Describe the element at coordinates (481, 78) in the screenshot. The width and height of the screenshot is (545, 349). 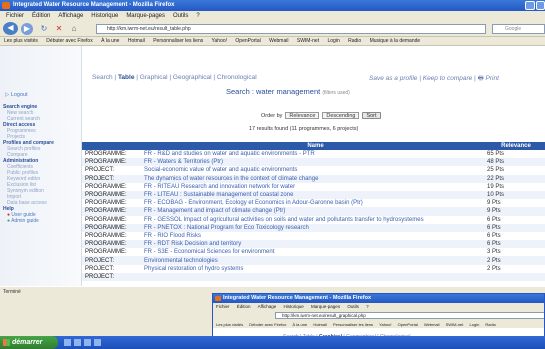
I see `print-icon: 🖶` at that location.